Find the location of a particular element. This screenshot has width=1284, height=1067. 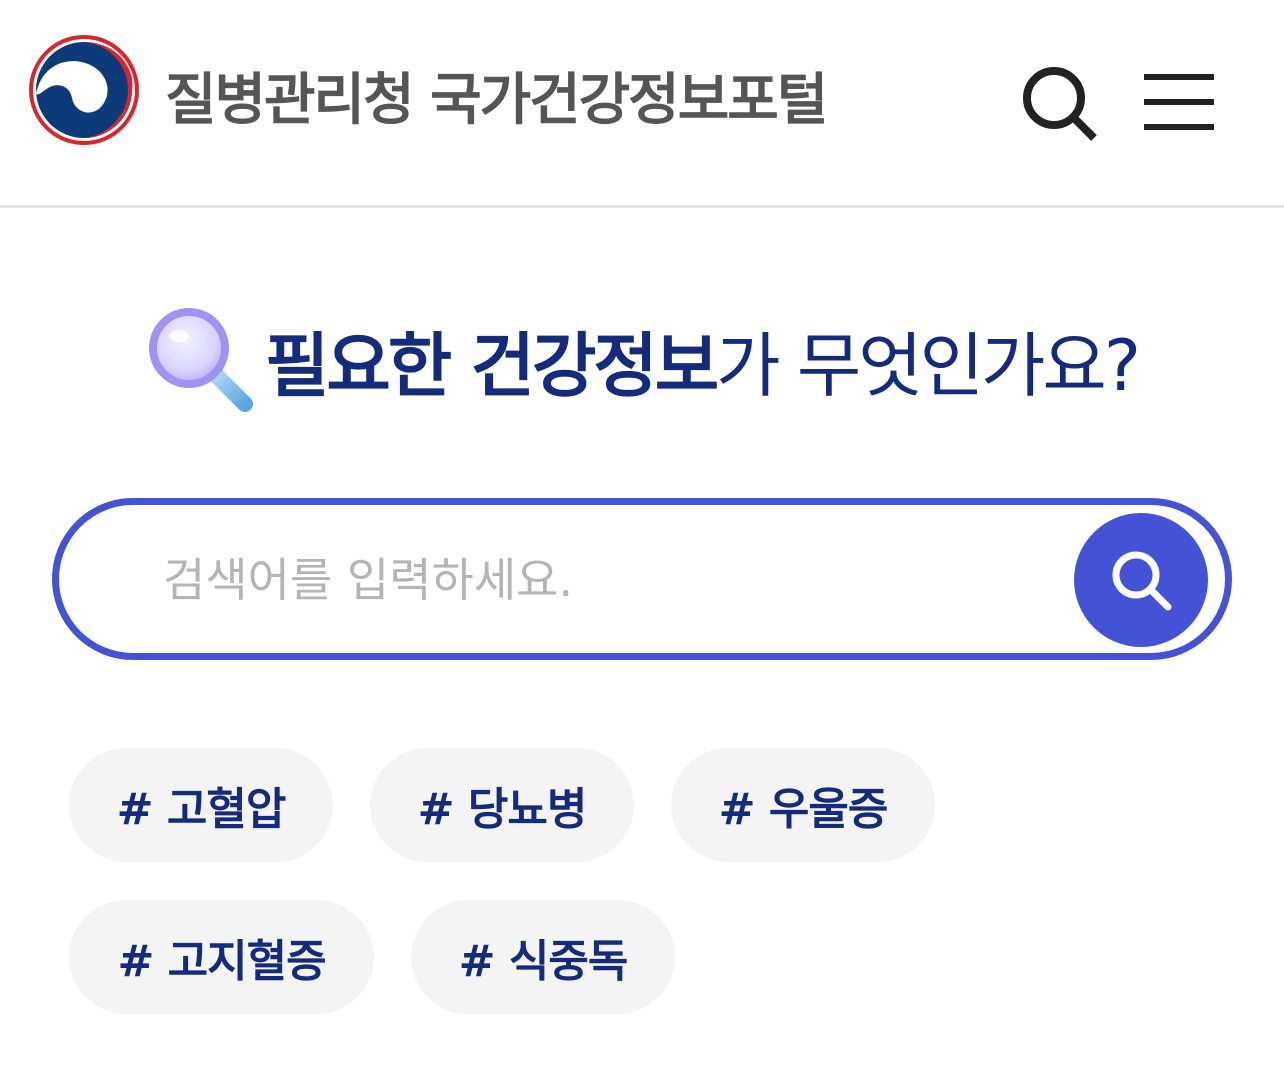

tag-food-poisoning: # 식중독 is located at coordinates (543, 957).